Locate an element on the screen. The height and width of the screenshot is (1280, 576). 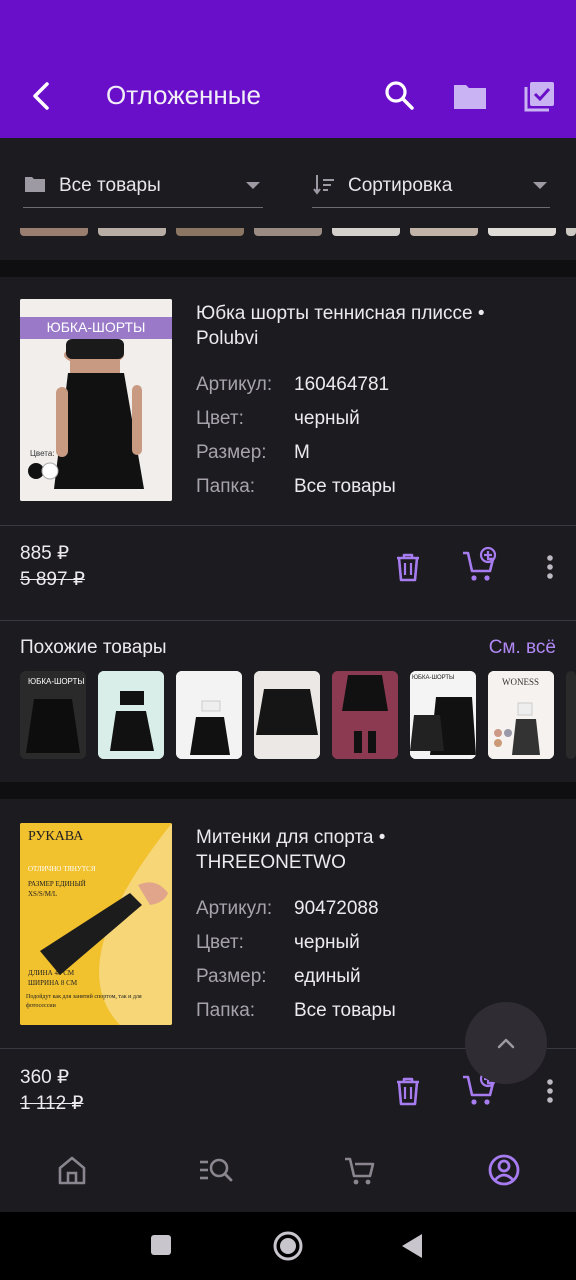
image-text: РУКАВА is located at coordinates (56, 836).